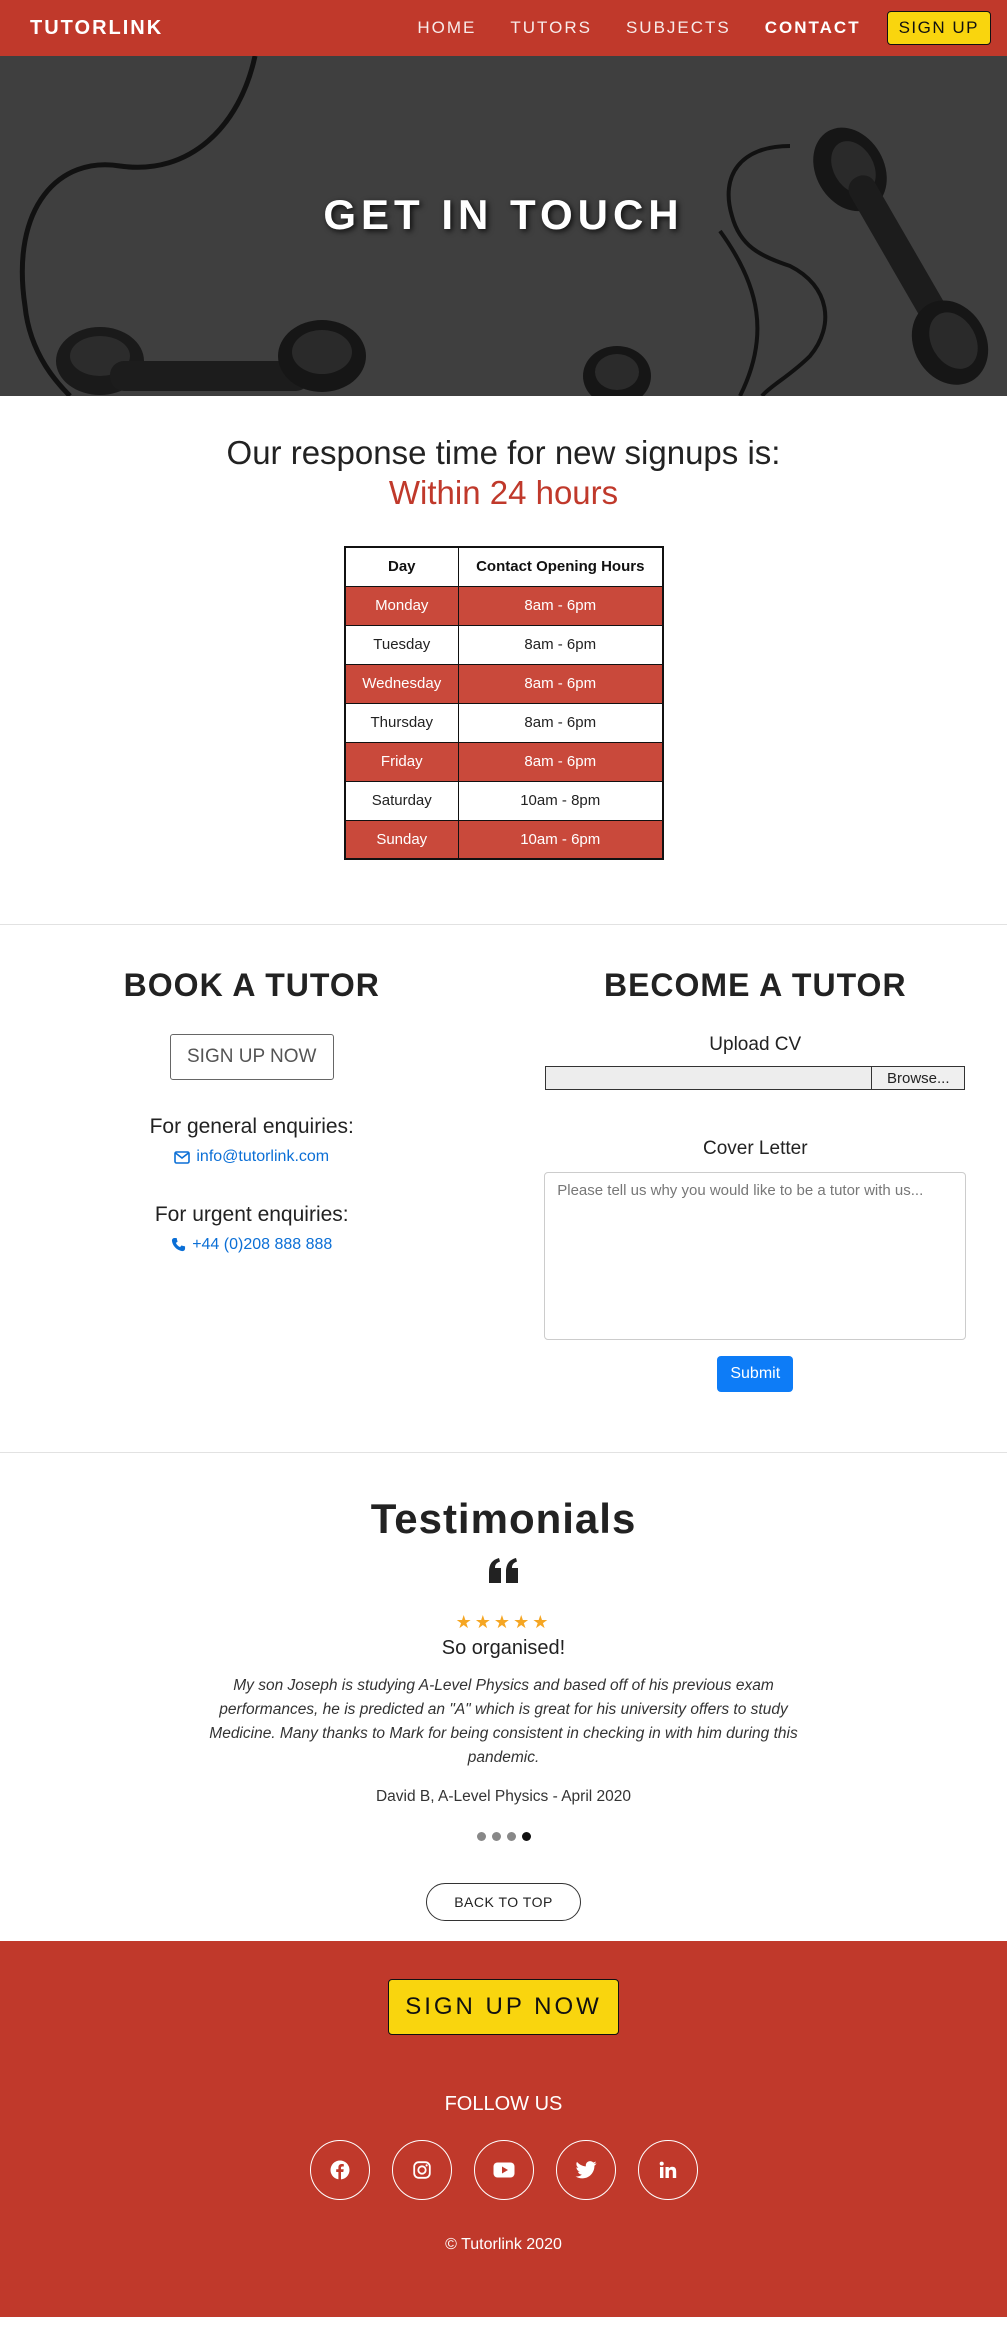 The width and height of the screenshot is (1007, 2337). What do you see at coordinates (503, 1836) in the screenshot?
I see `carousel-indicators` at bounding box center [503, 1836].